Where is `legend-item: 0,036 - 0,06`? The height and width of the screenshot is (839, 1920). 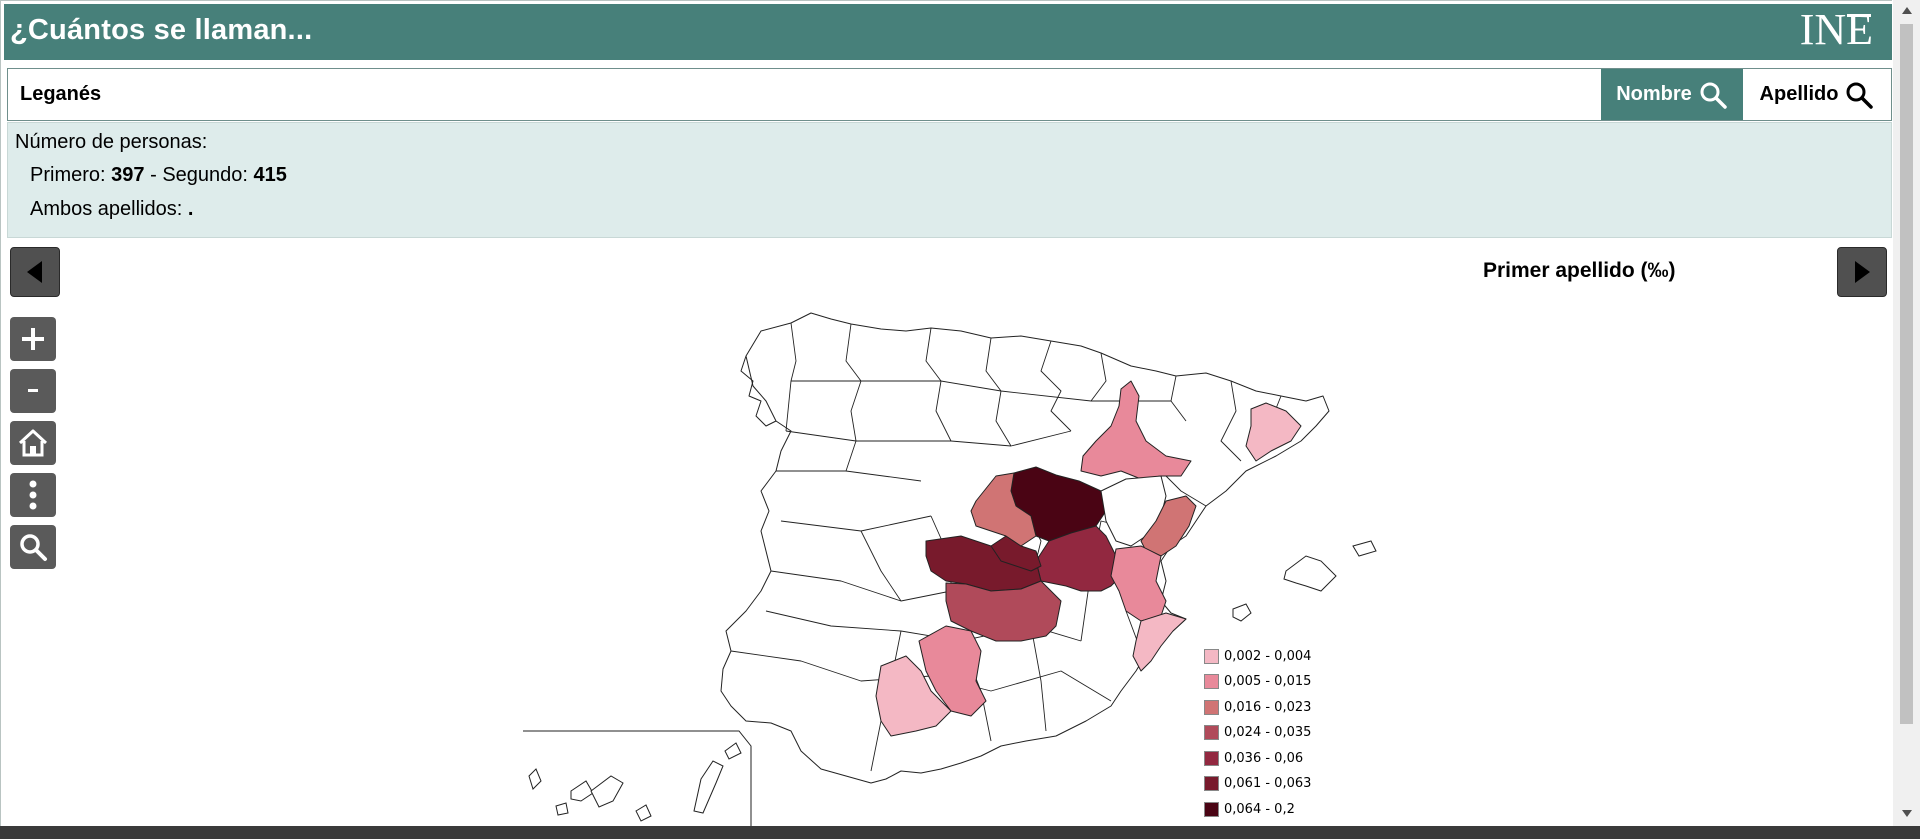 legend-item: 0,036 - 0,06 is located at coordinates (1253, 758).